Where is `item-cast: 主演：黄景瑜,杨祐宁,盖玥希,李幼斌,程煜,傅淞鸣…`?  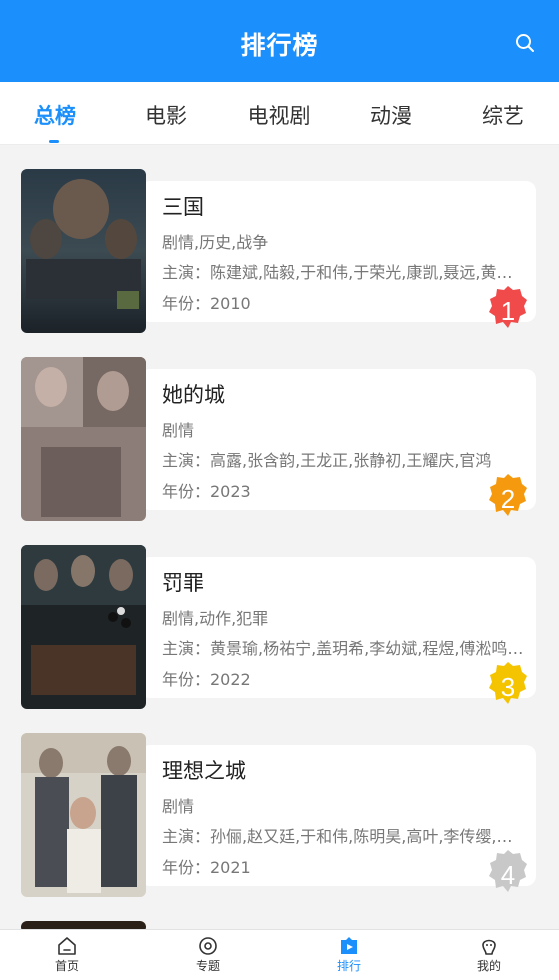 item-cast: 主演：黄景瑜,杨祐宁,盖玥希,李幼斌,程煜,傅淞鸣… is located at coordinates (343, 648).